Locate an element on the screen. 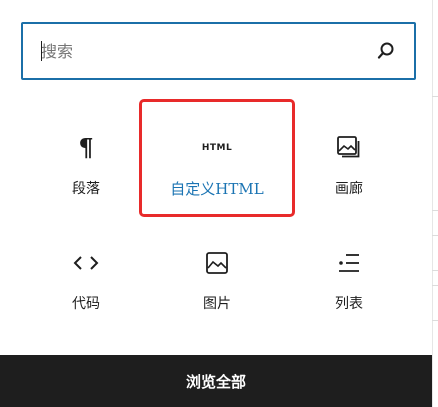 This screenshot has height=407, width=438. selection-highlight is located at coordinates (217, 158).